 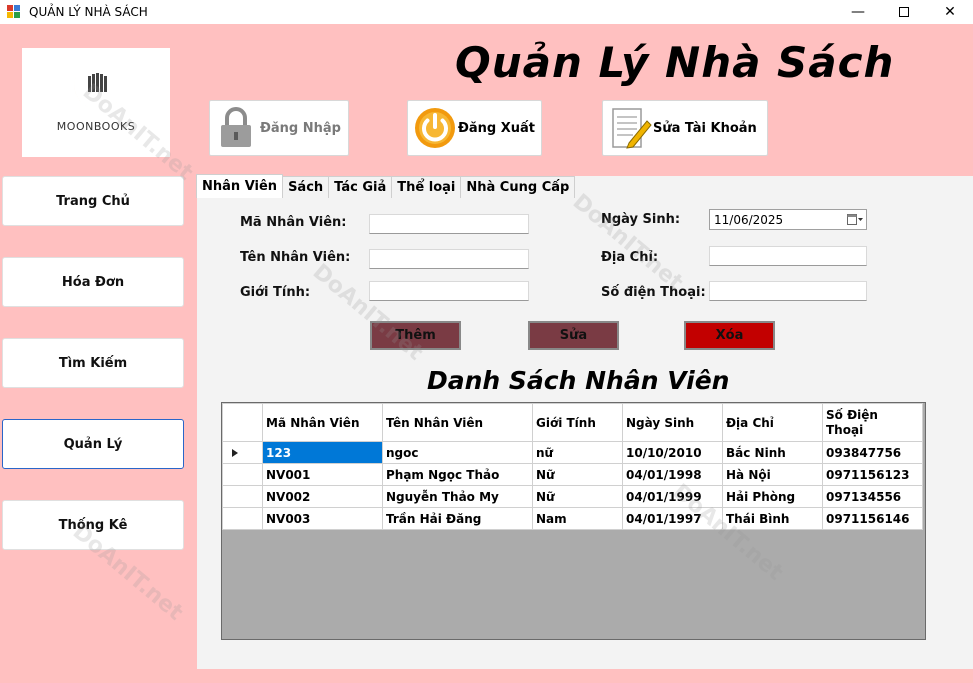 What do you see at coordinates (772, 518) in the screenshot?
I see `table-cell: Thái Bình` at bounding box center [772, 518].